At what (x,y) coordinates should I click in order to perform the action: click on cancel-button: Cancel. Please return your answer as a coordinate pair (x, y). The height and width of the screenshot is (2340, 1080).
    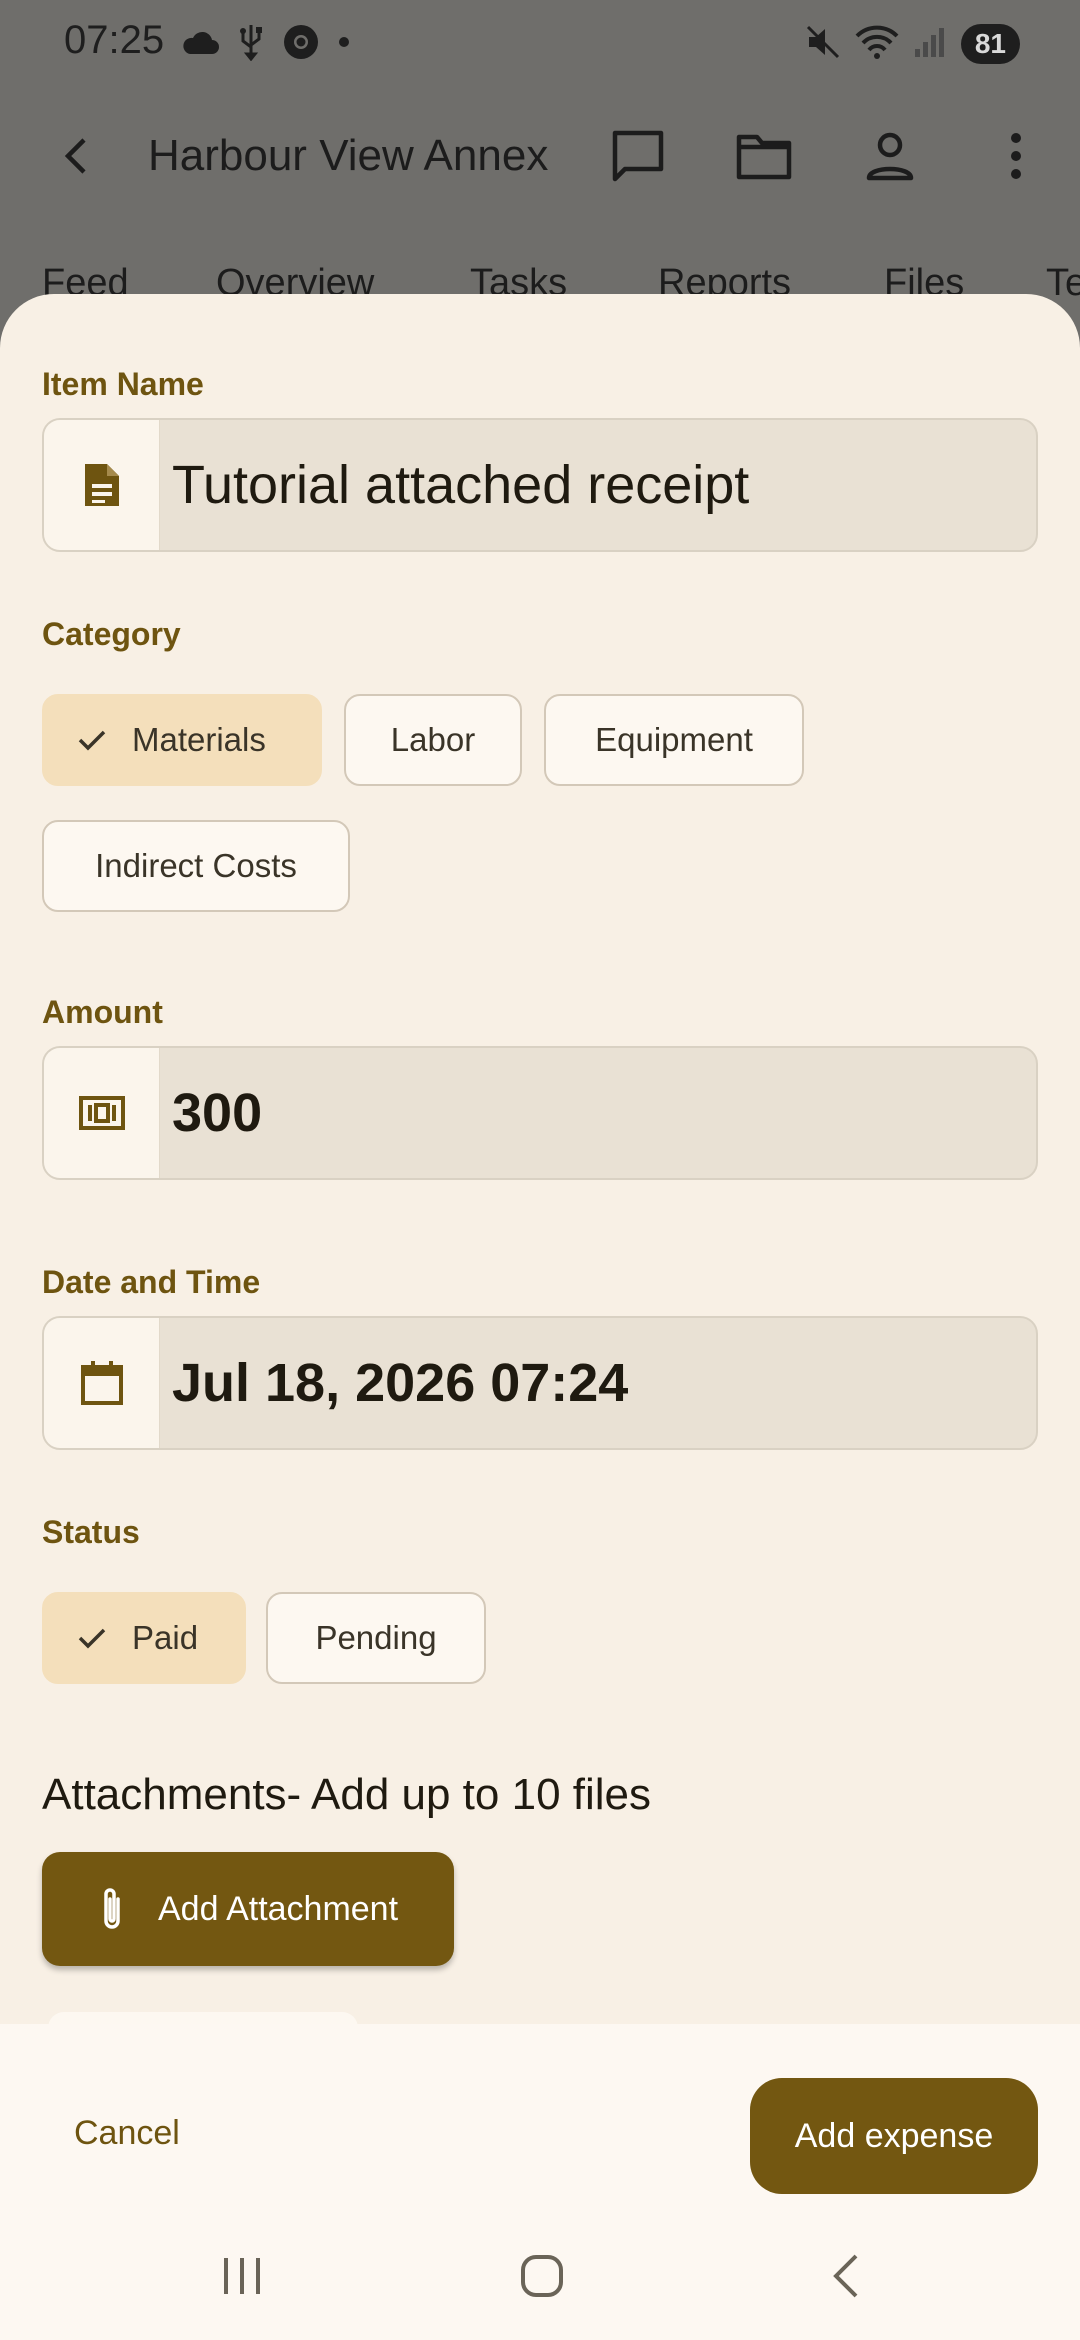
    Looking at the image, I should click on (127, 2133).